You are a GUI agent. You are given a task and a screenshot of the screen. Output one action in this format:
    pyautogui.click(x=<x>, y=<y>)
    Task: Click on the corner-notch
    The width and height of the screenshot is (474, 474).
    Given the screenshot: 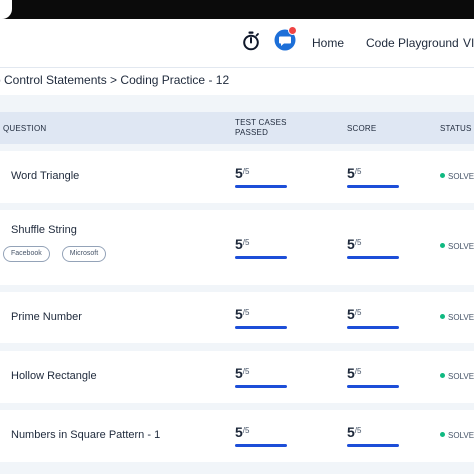 What is the action you would take?
    pyautogui.click(x=6, y=9)
    